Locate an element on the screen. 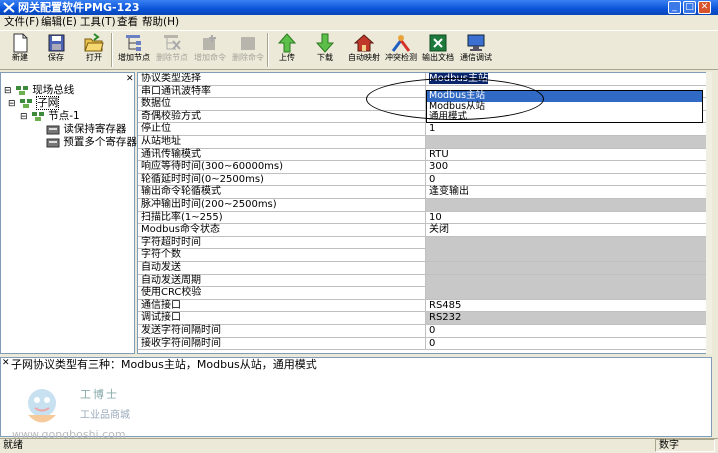 This screenshot has height=453, width=718. tree-item-command: 预置多个寄存器 is located at coordinates (91, 142).